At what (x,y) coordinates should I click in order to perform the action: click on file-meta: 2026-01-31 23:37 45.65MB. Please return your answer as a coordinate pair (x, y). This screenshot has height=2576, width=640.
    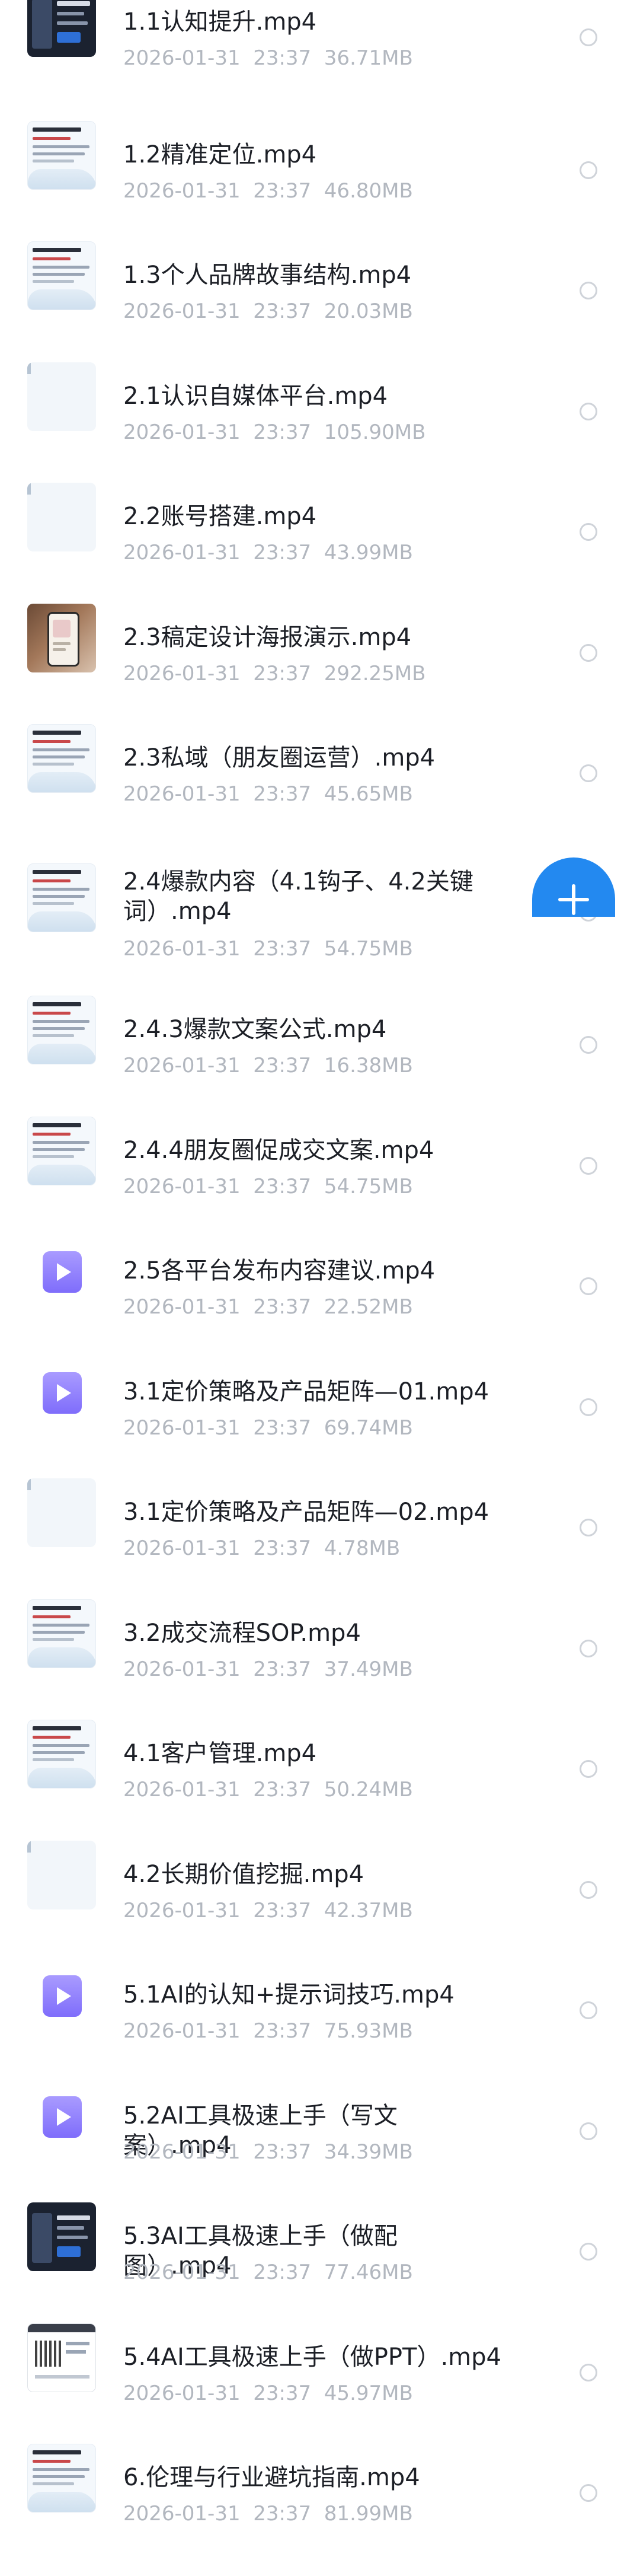
    Looking at the image, I should click on (268, 794).